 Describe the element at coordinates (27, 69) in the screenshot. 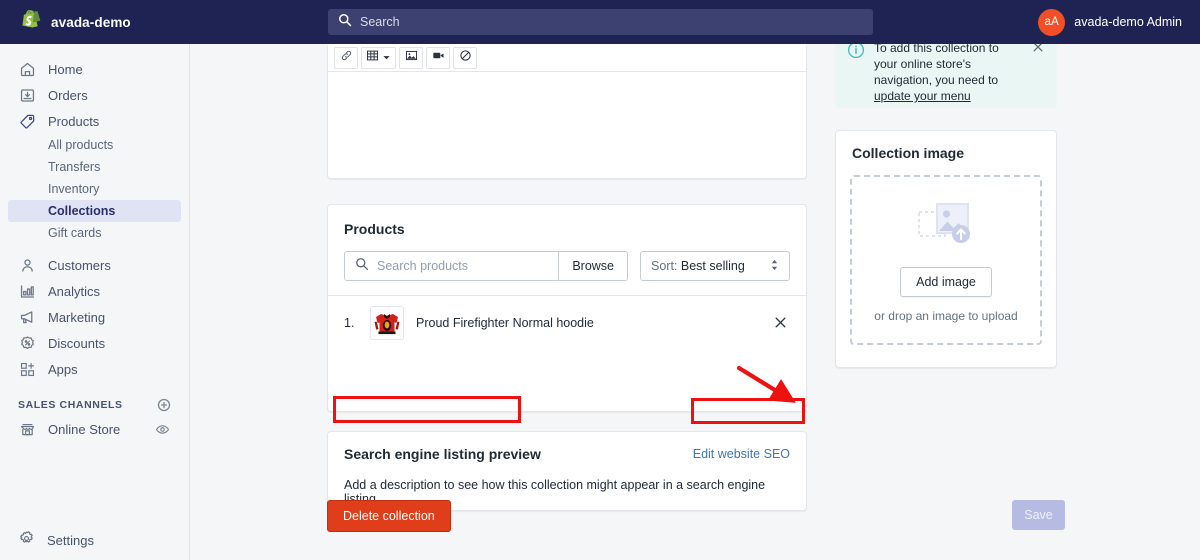

I see `home-icon` at that location.